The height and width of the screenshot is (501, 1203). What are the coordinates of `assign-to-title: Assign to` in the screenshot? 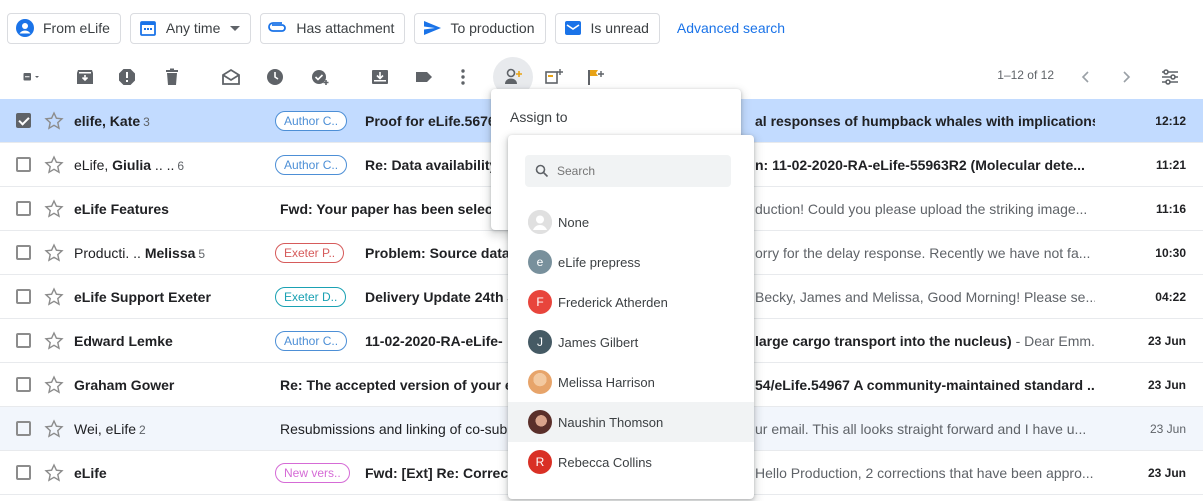 It's located at (539, 117).